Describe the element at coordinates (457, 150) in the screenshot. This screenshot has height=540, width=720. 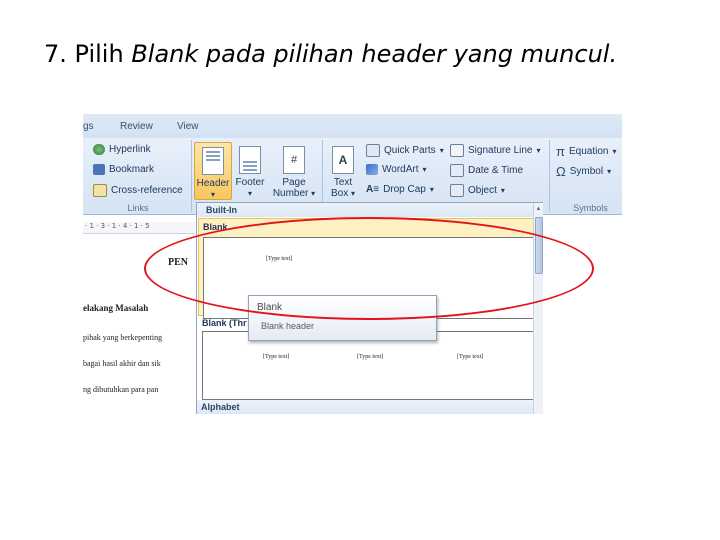
I see `signature-icon` at that location.